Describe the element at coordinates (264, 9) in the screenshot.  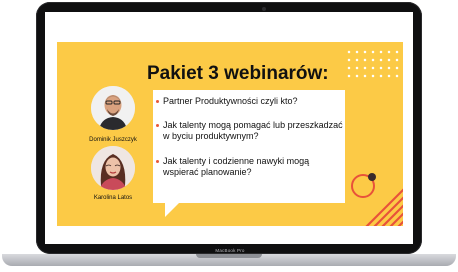
I see `camera-icon` at that location.